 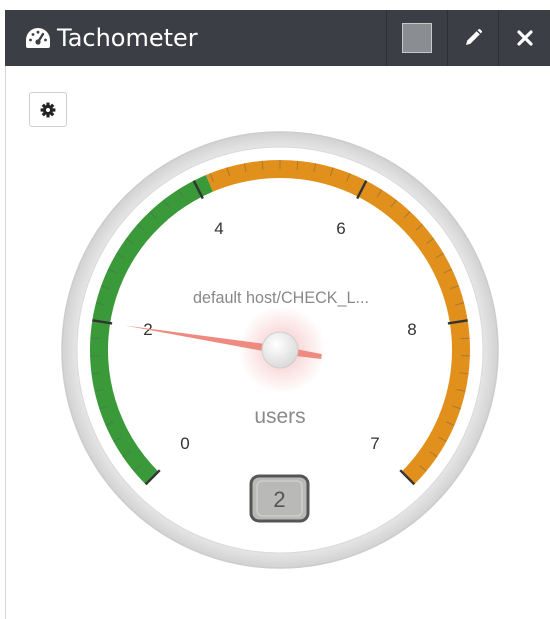 What do you see at coordinates (218, 228) in the screenshot?
I see `gauge-major-label: 4` at bounding box center [218, 228].